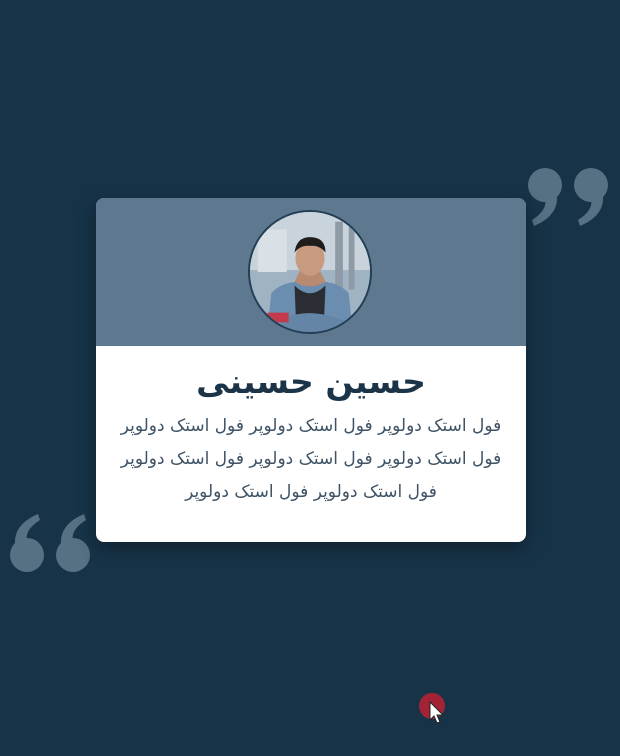  I want to click on avatar, so click(310, 272).